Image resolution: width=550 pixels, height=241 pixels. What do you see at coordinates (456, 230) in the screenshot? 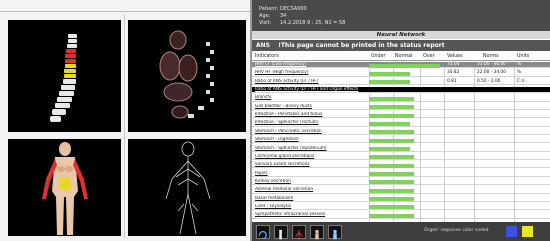
I see `legend-text: Organ' response color coded` at bounding box center [456, 230].